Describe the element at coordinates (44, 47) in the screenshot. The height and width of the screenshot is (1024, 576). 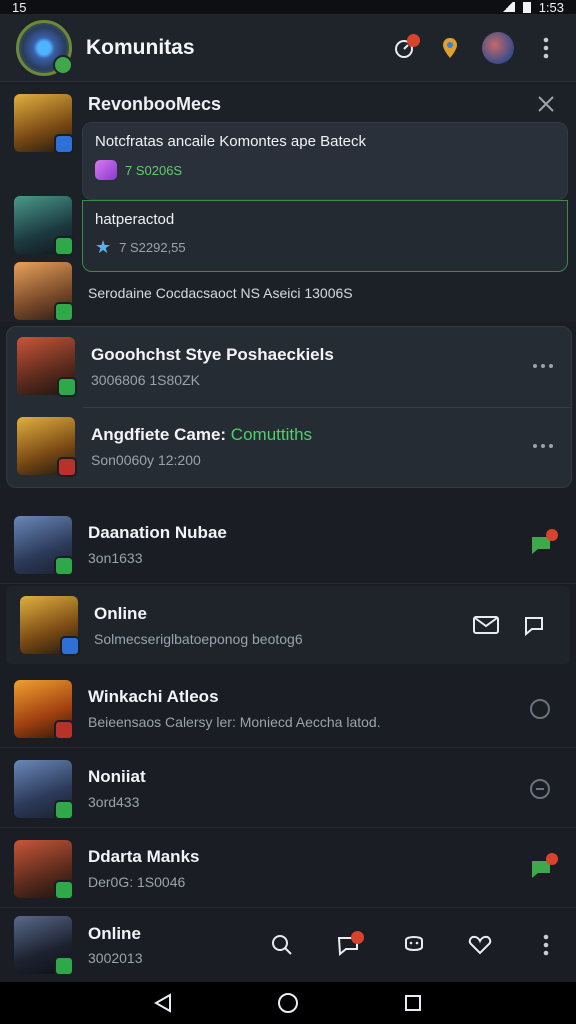
I see `community-avatar` at that location.